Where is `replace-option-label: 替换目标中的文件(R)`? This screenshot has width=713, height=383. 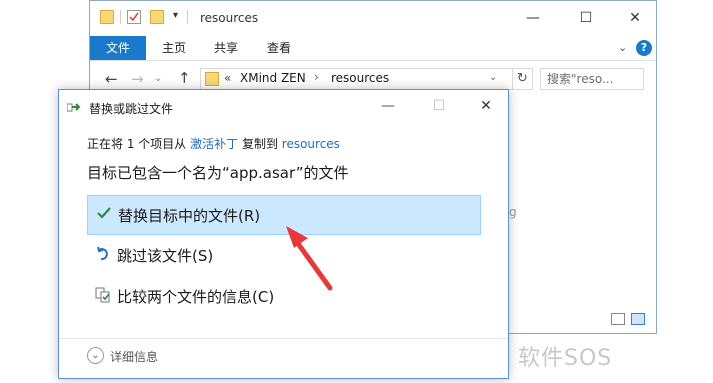 replace-option-label: 替换目标中的文件(R) is located at coordinates (189, 216).